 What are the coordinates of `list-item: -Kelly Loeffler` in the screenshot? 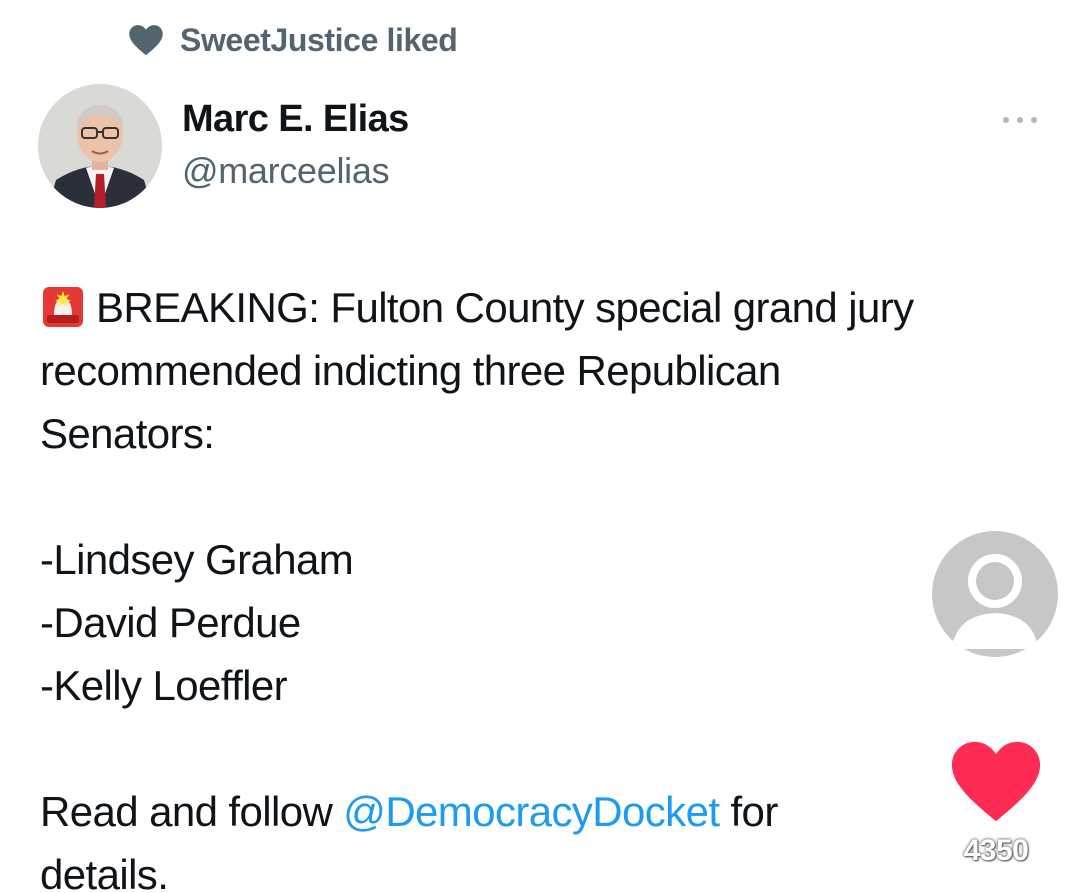 It's located at (164, 685).